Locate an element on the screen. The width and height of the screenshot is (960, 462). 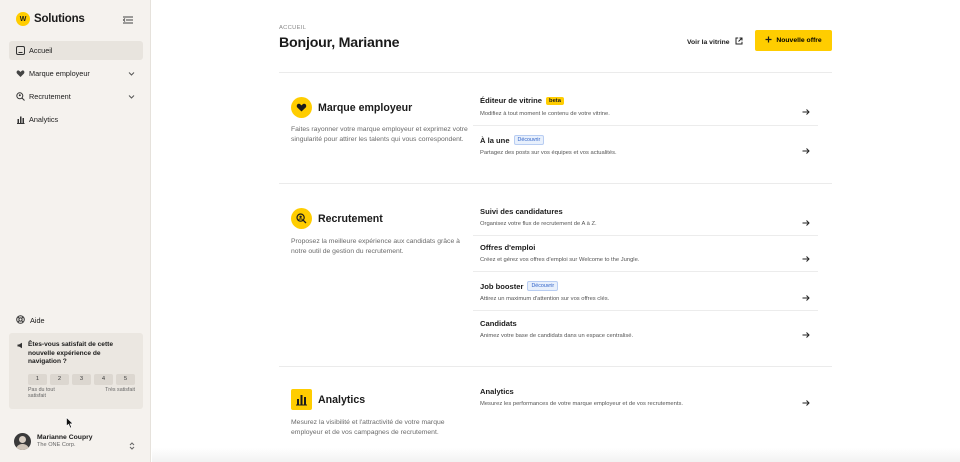
row-title: À la une is located at coordinates (495, 140).